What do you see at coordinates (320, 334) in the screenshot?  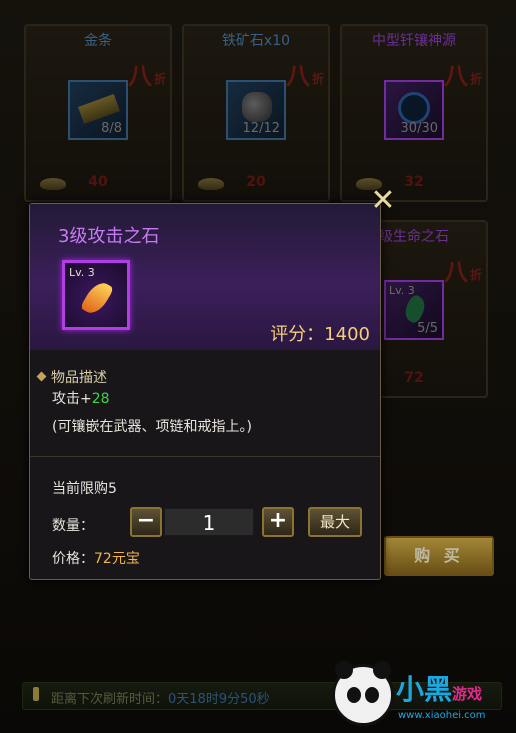 I see `item-score: 评分：1400` at bounding box center [320, 334].